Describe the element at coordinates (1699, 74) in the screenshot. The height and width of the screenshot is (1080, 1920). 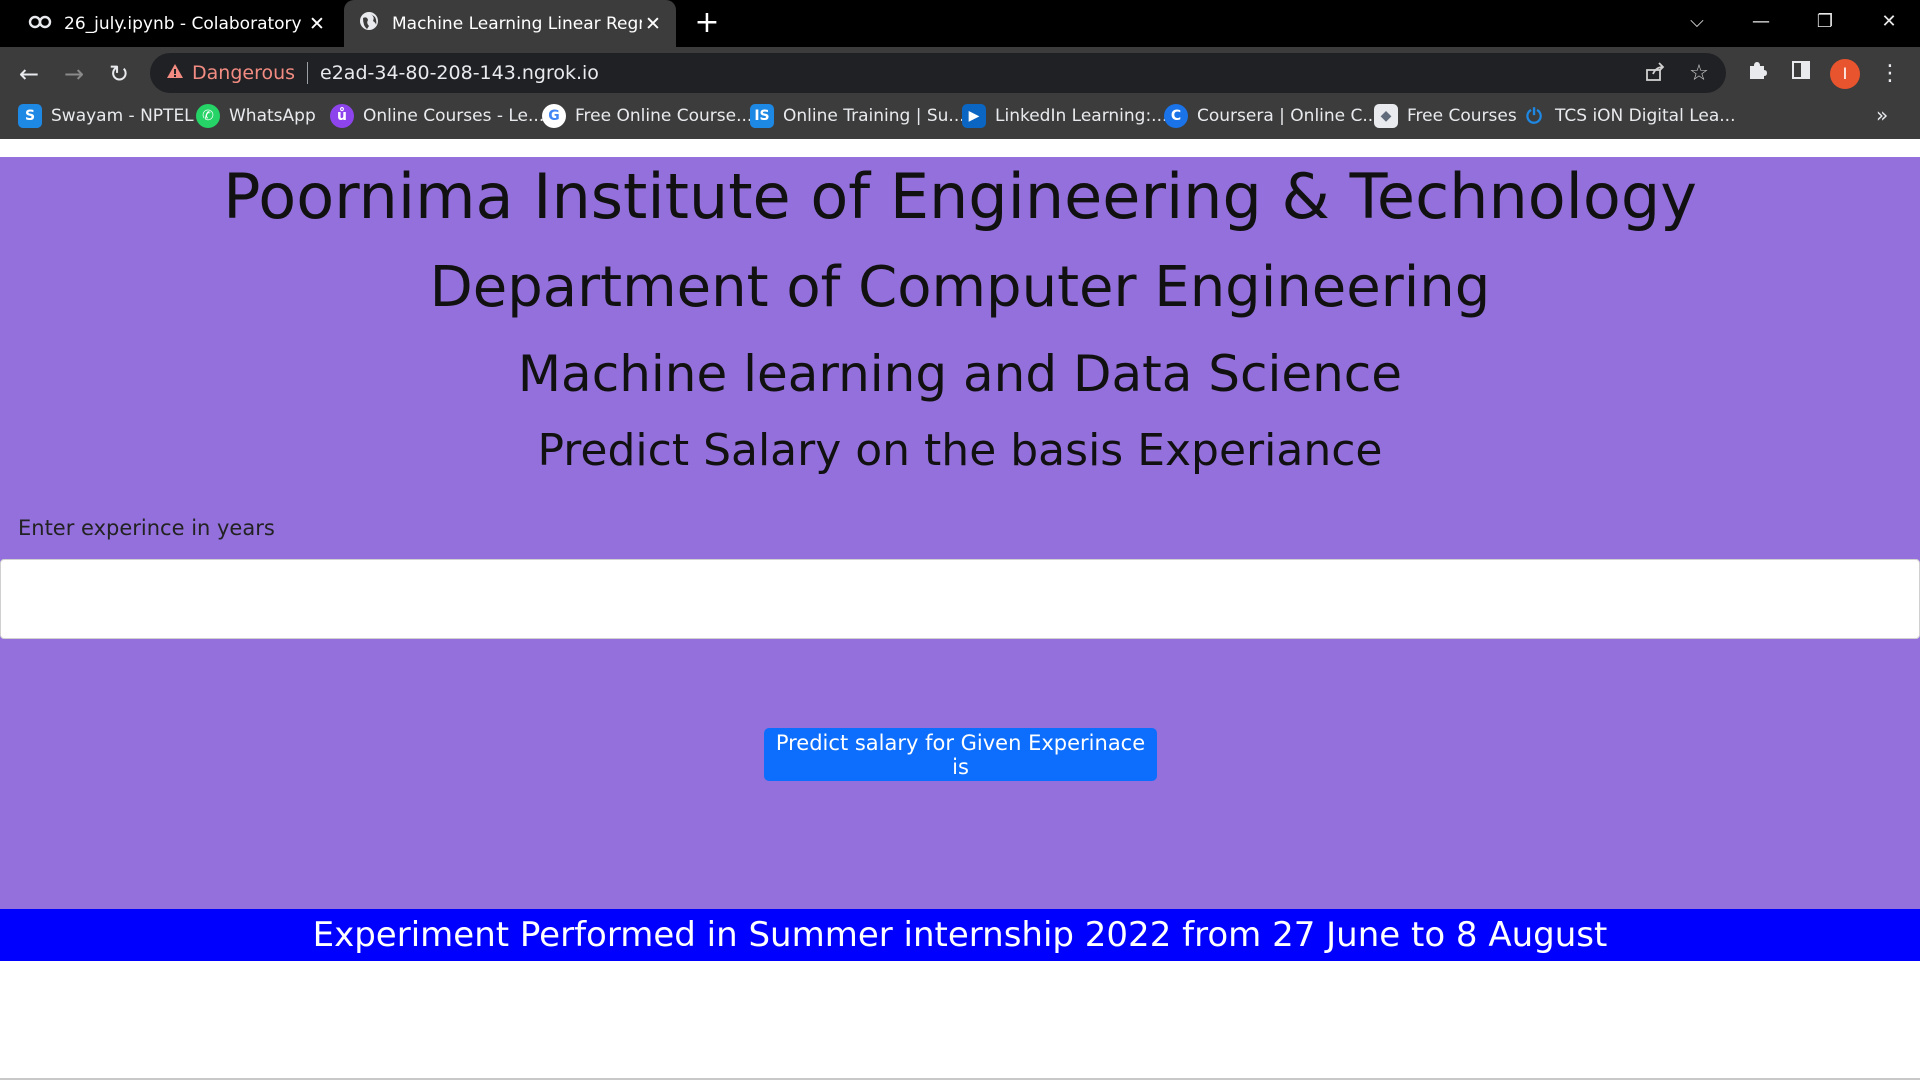
I see `star-icon: ☆` at that location.